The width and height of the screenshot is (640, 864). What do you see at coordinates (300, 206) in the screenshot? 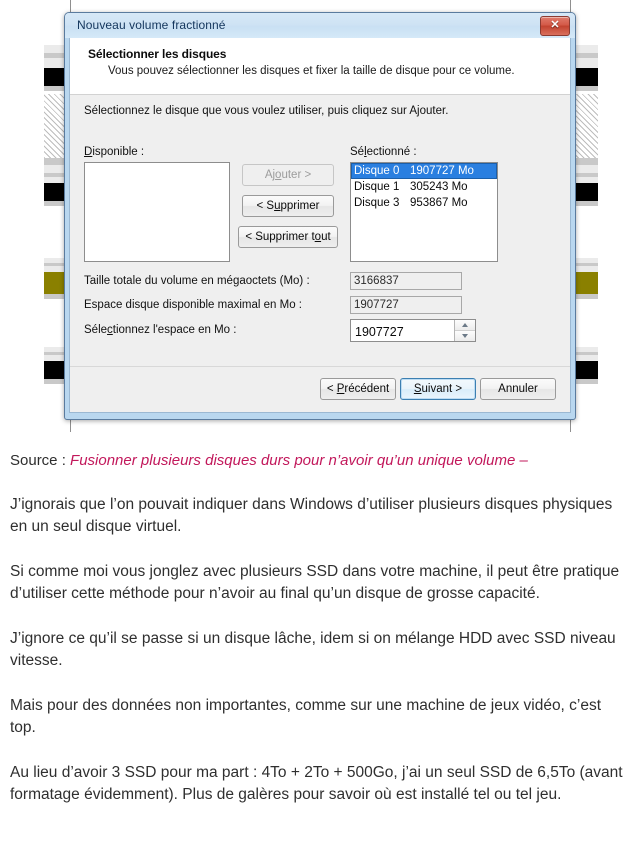
I see `remove-button-post: pprimer` at bounding box center [300, 206].